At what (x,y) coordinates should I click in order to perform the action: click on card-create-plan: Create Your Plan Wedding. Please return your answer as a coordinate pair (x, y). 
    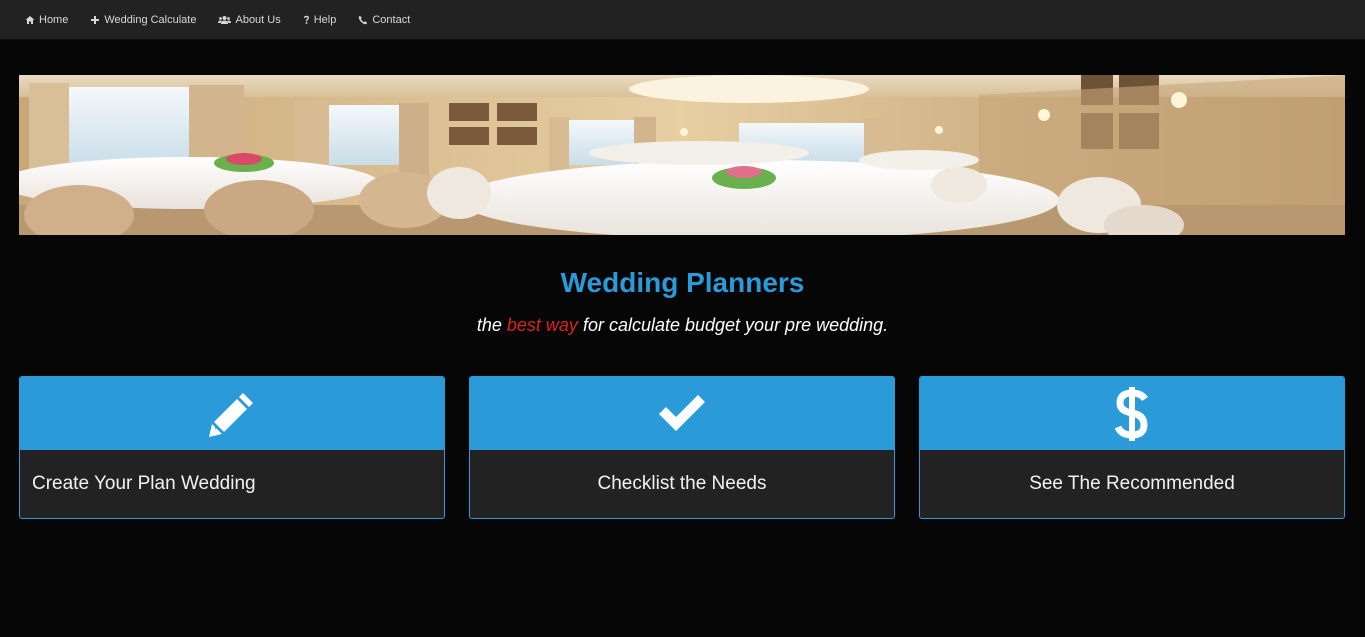
    Looking at the image, I should click on (232, 447).